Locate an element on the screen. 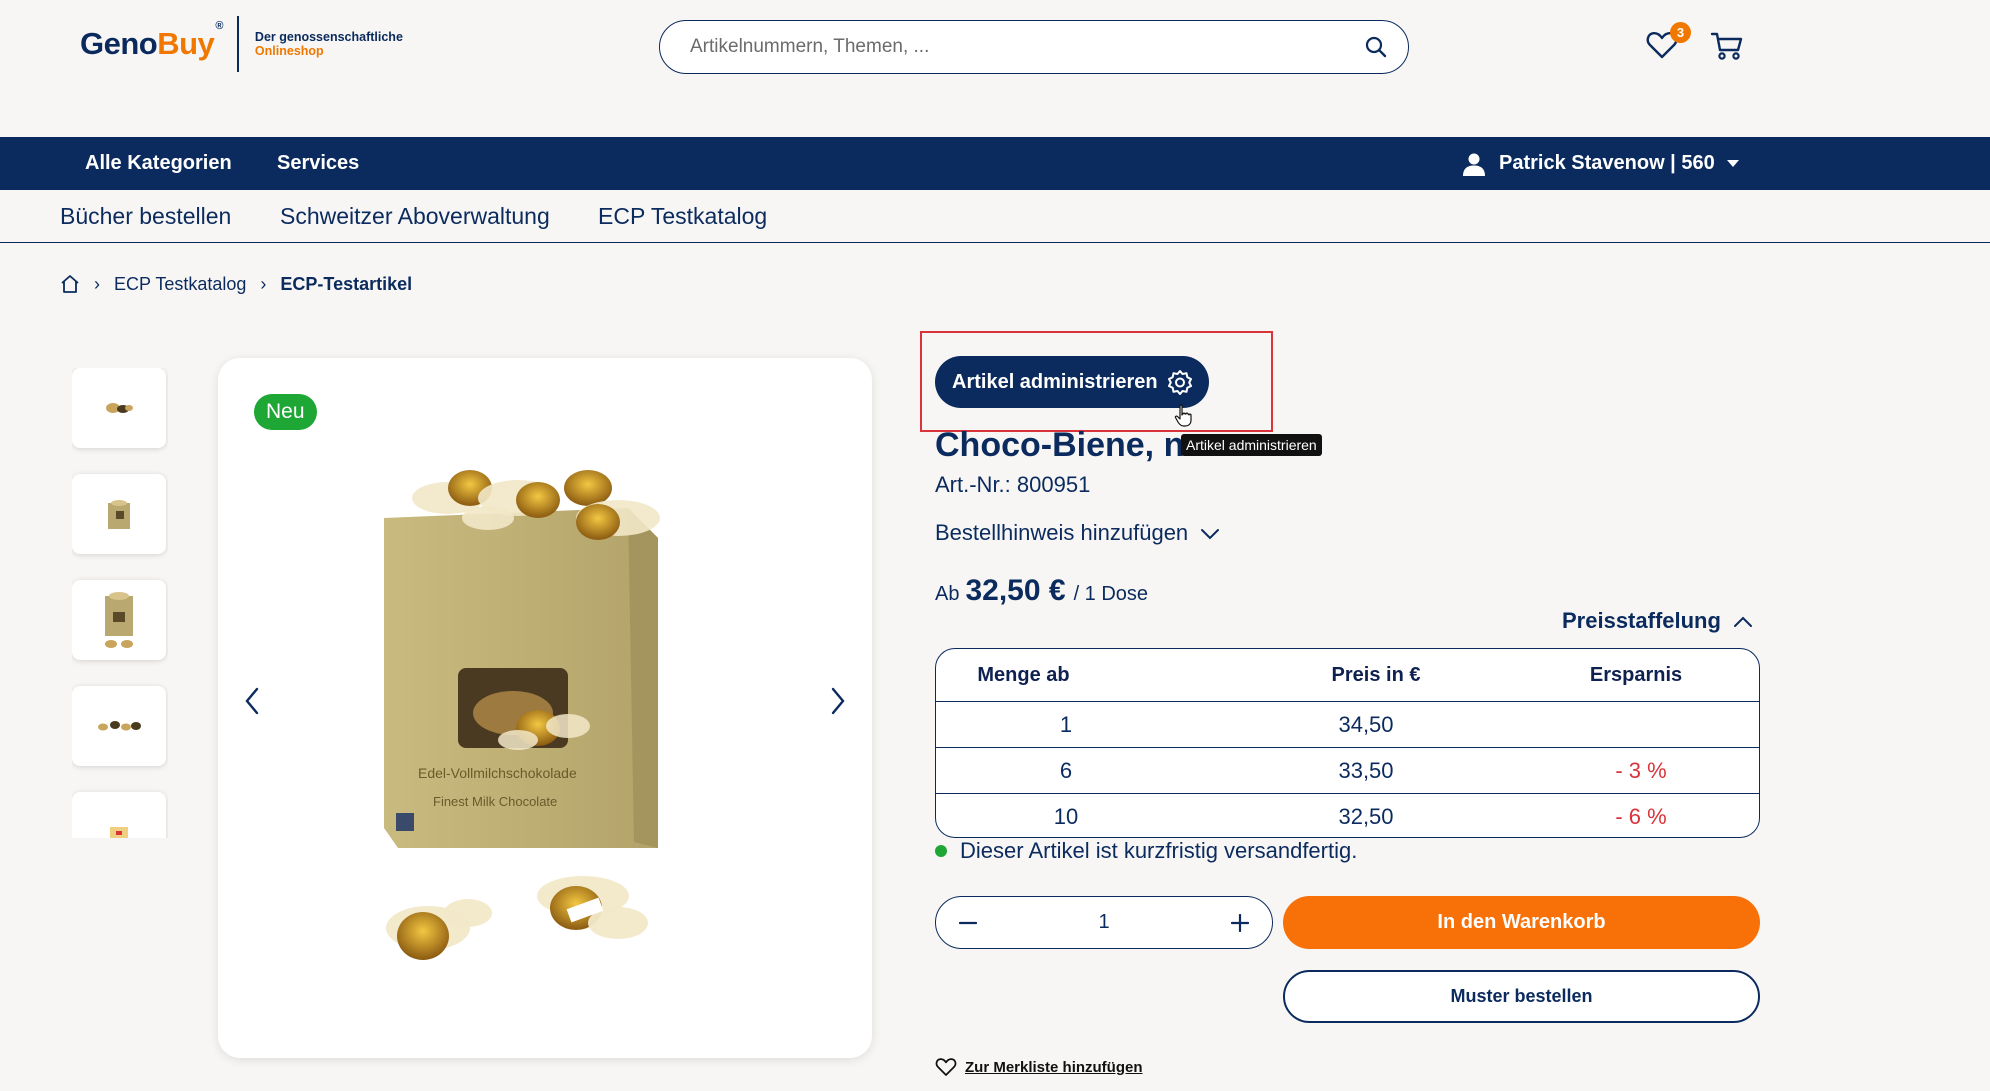 Image resolution: width=1990 pixels, height=1091 pixels. cart-button is located at coordinates (1728, 48).